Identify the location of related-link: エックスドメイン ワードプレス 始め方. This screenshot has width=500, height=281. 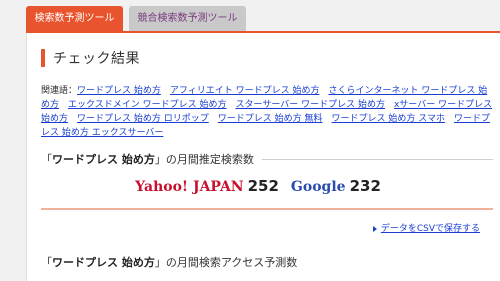
(147, 105).